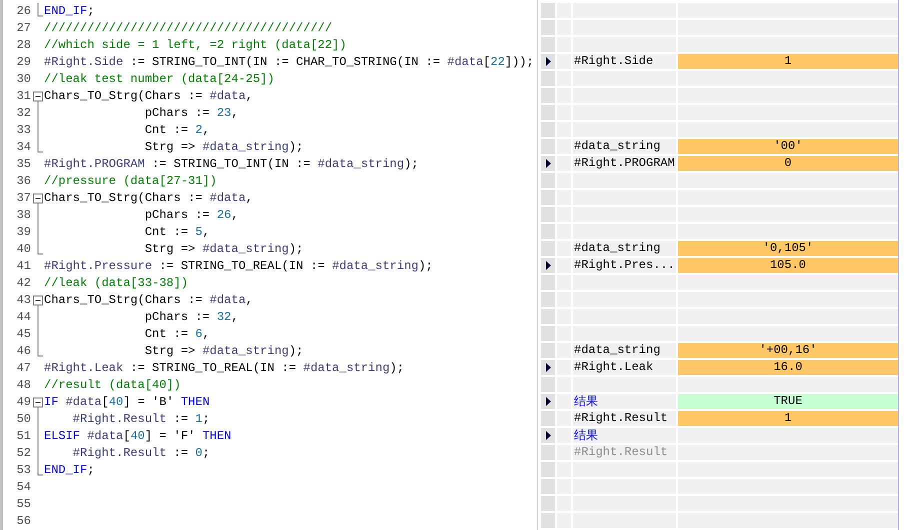  What do you see at coordinates (194, 45) in the screenshot?
I see `code-line: //which side = 1 left, =2 right (data[22])` at bounding box center [194, 45].